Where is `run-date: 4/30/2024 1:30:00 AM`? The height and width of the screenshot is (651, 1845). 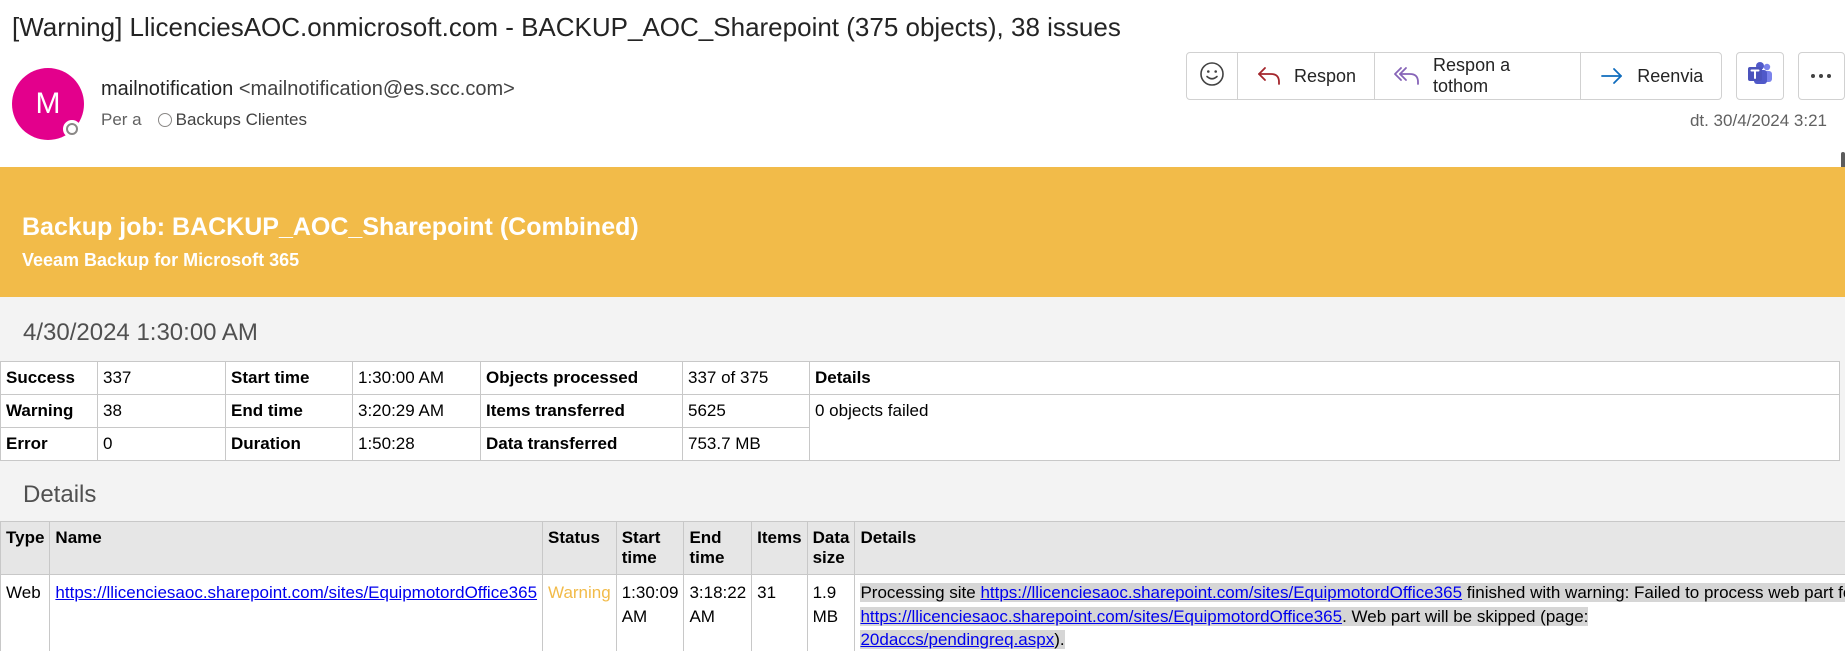
run-date: 4/30/2024 1:30:00 AM is located at coordinates (140, 332).